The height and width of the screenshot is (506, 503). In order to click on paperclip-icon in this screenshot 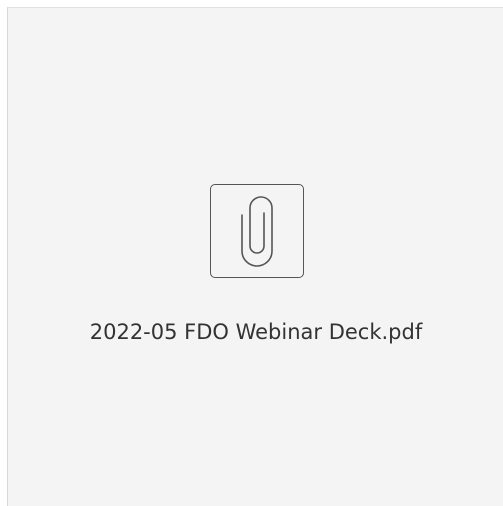, I will do `click(257, 231)`.